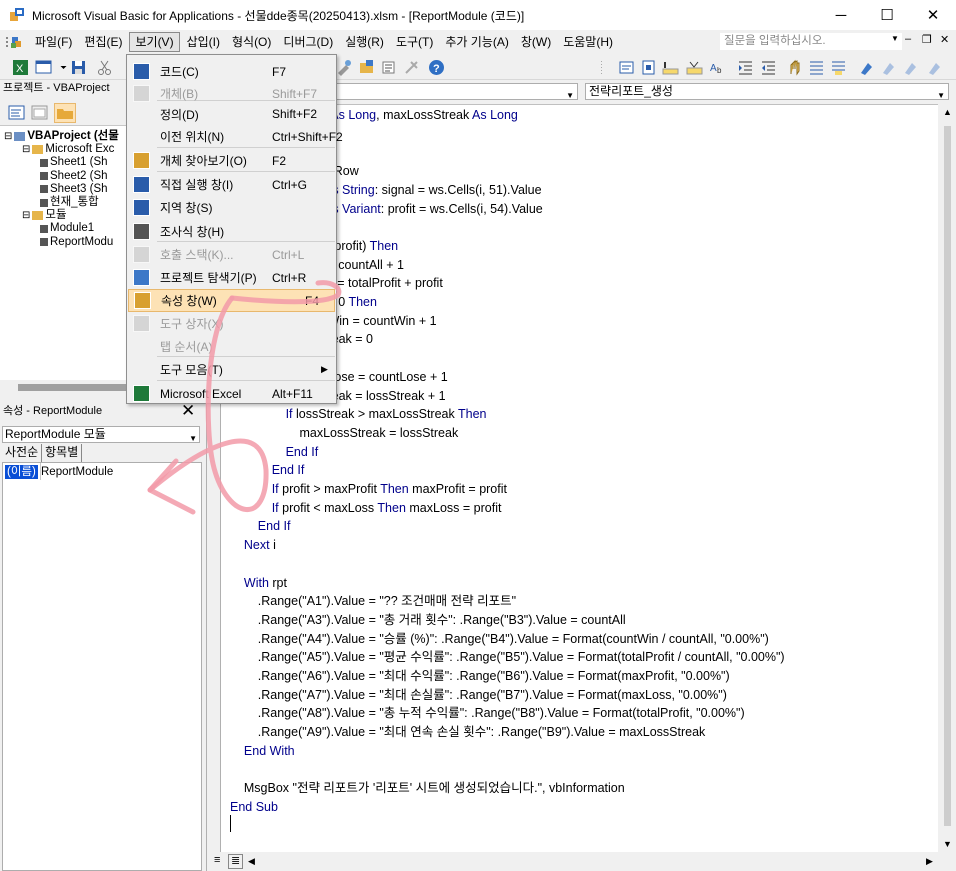  Describe the element at coordinates (694, 67) in the screenshot. I see `parameter-info-icon` at that location.